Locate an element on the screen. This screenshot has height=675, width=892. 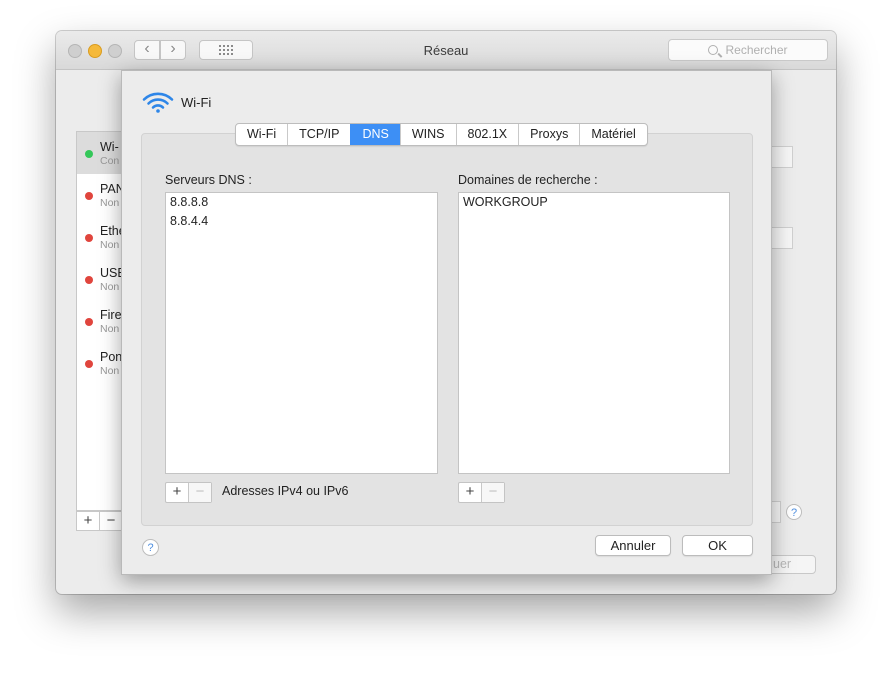
service-add-remove: + − is located at coordinates (99, 521).